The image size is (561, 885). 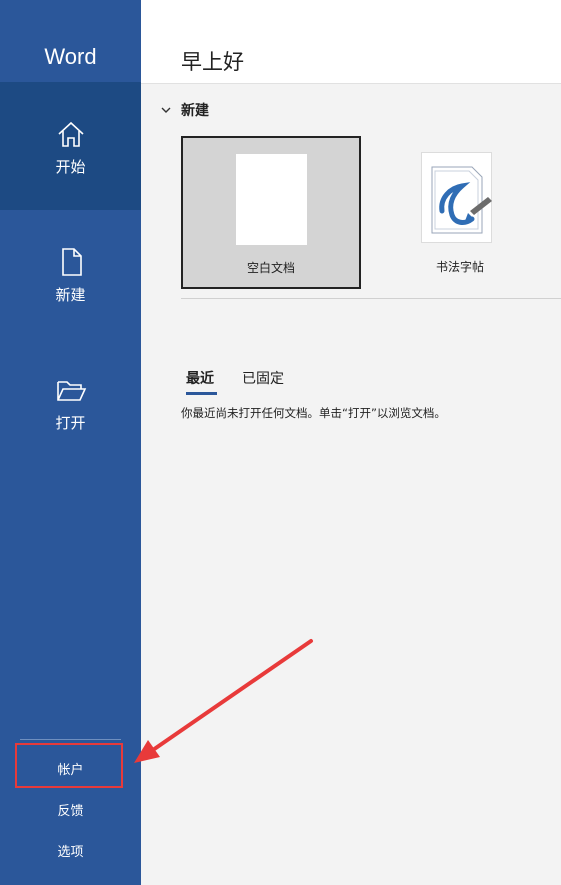 I want to click on new-section-header: 新建, so click(x=184, y=110).